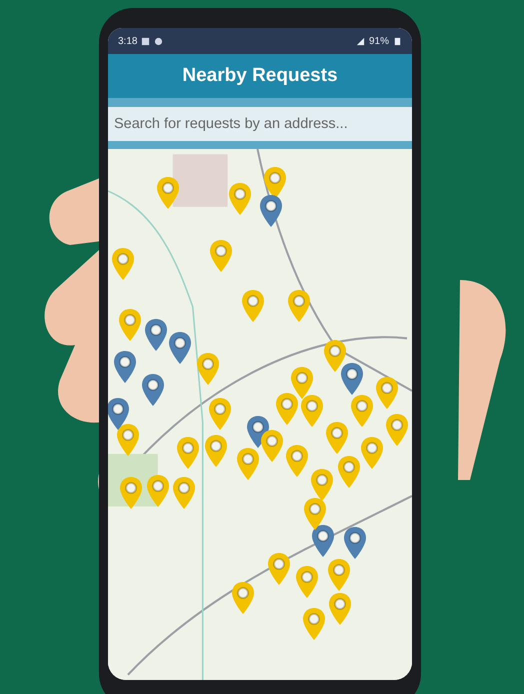  Describe the element at coordinates (128, 41) in the screenshot. I see `status-time: 3:18` at that location.